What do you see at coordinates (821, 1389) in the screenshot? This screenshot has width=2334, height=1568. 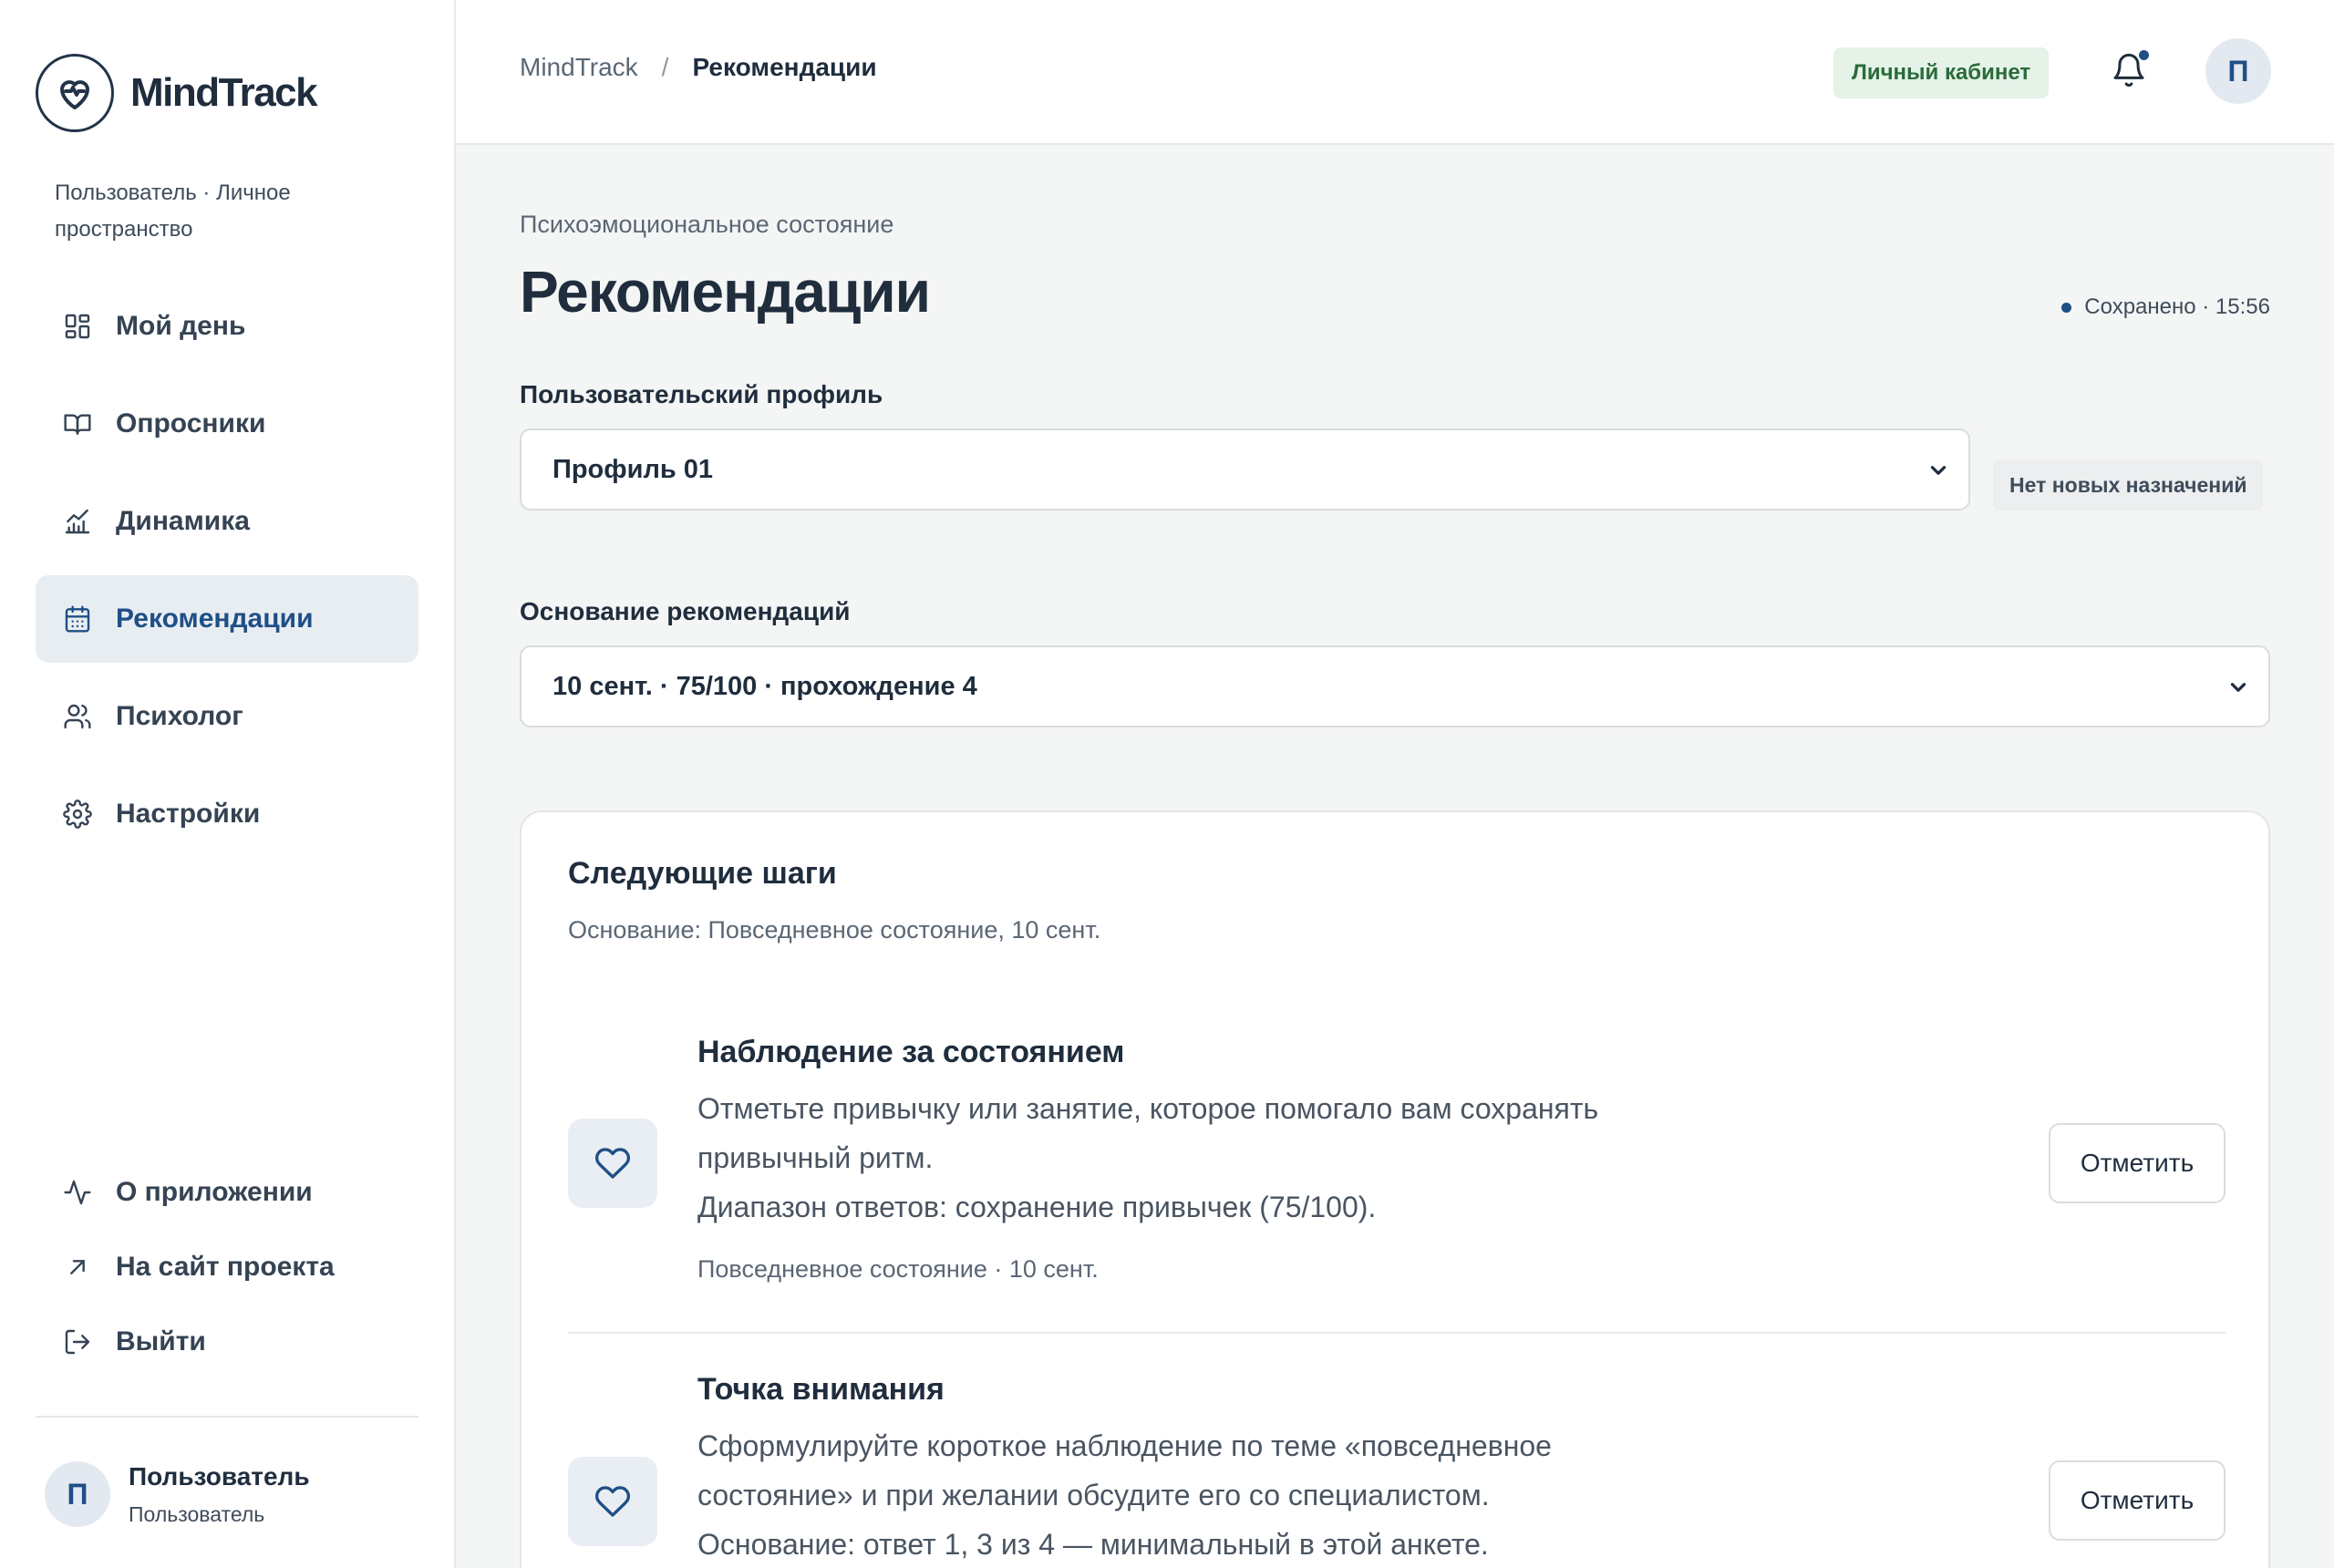 I see `recommendation-title: Точка внимания` at bounding box center [821, 1389].